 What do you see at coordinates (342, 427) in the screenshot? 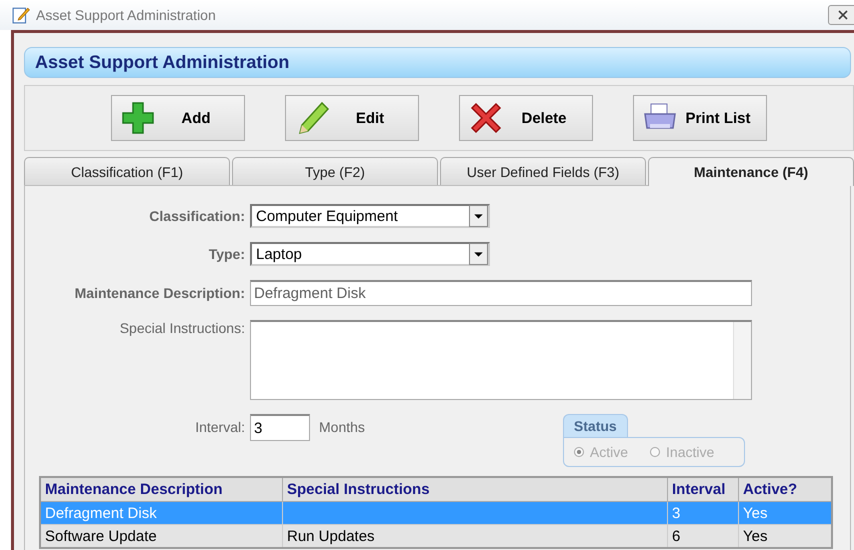
I see `unit-label: Months` at bounding box center [342, 427].